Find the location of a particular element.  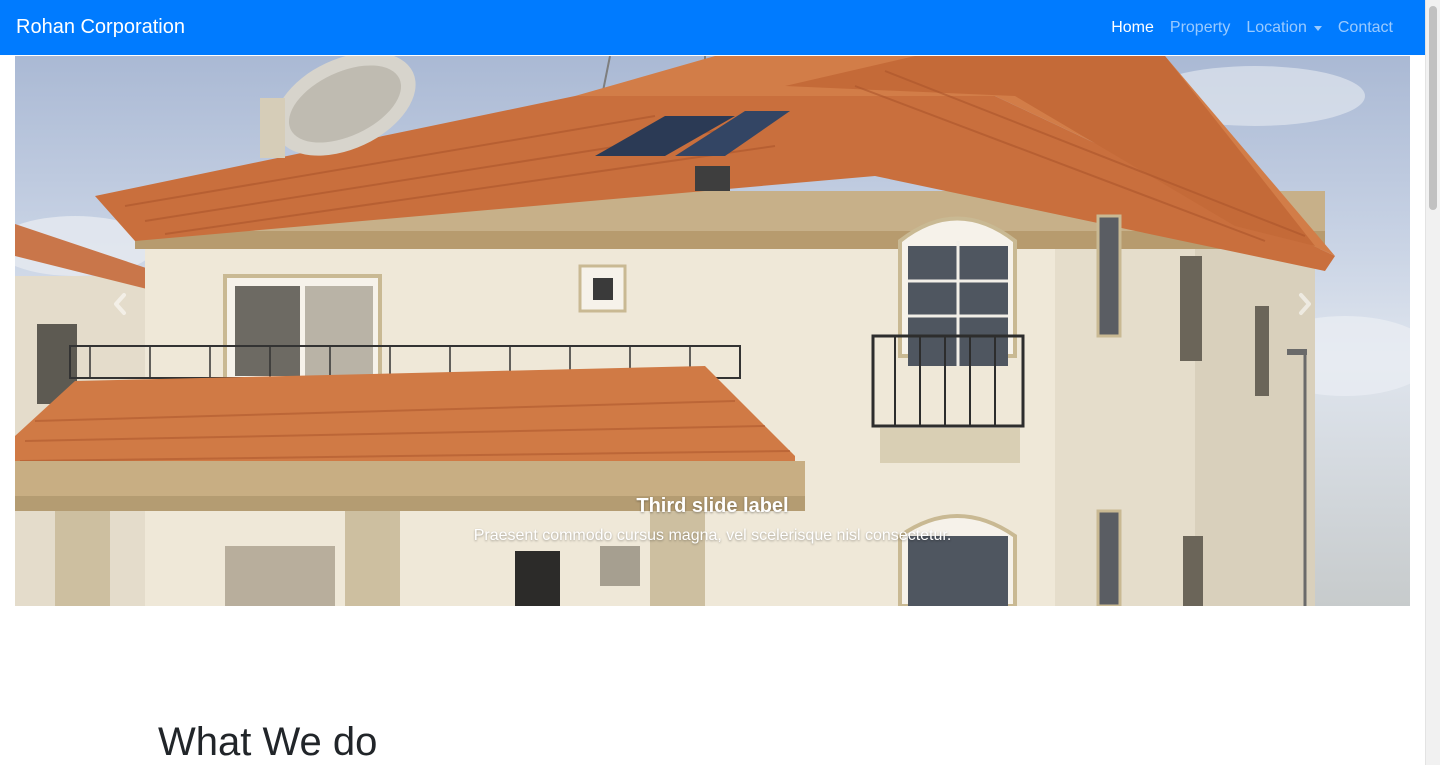

nav-property-link: Property is located at coordinates (1200, 28).